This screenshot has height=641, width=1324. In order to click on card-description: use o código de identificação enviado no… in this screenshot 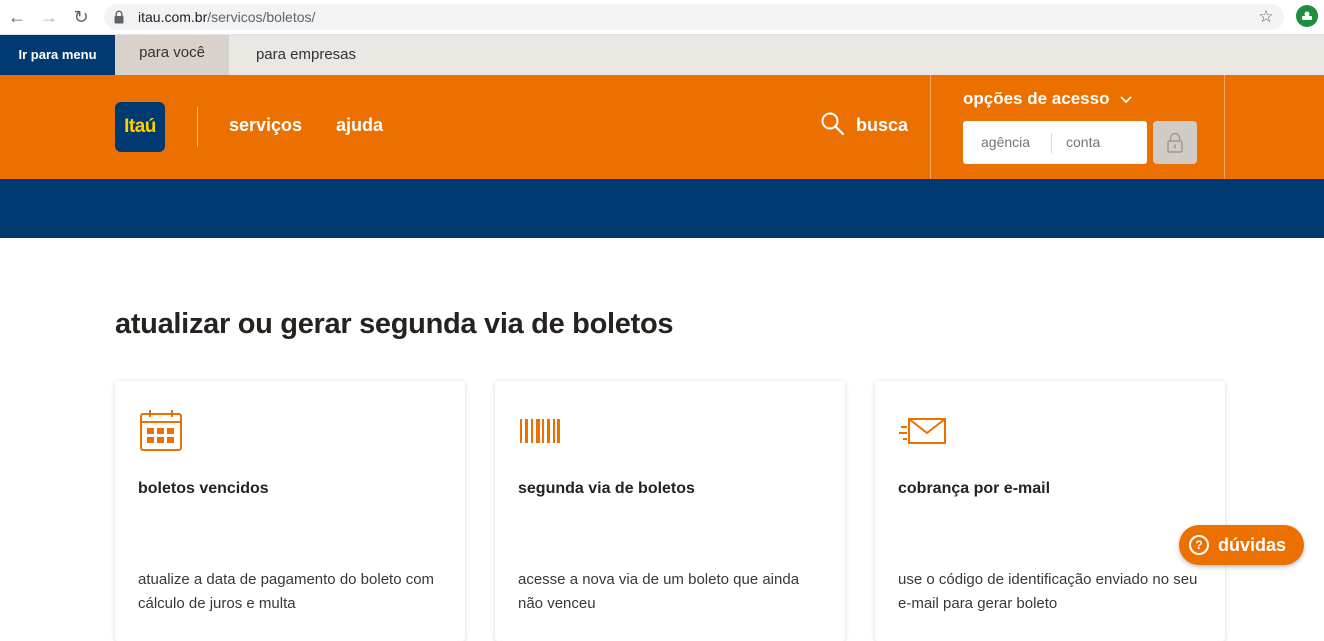, I will do `click(1048, 591)`.